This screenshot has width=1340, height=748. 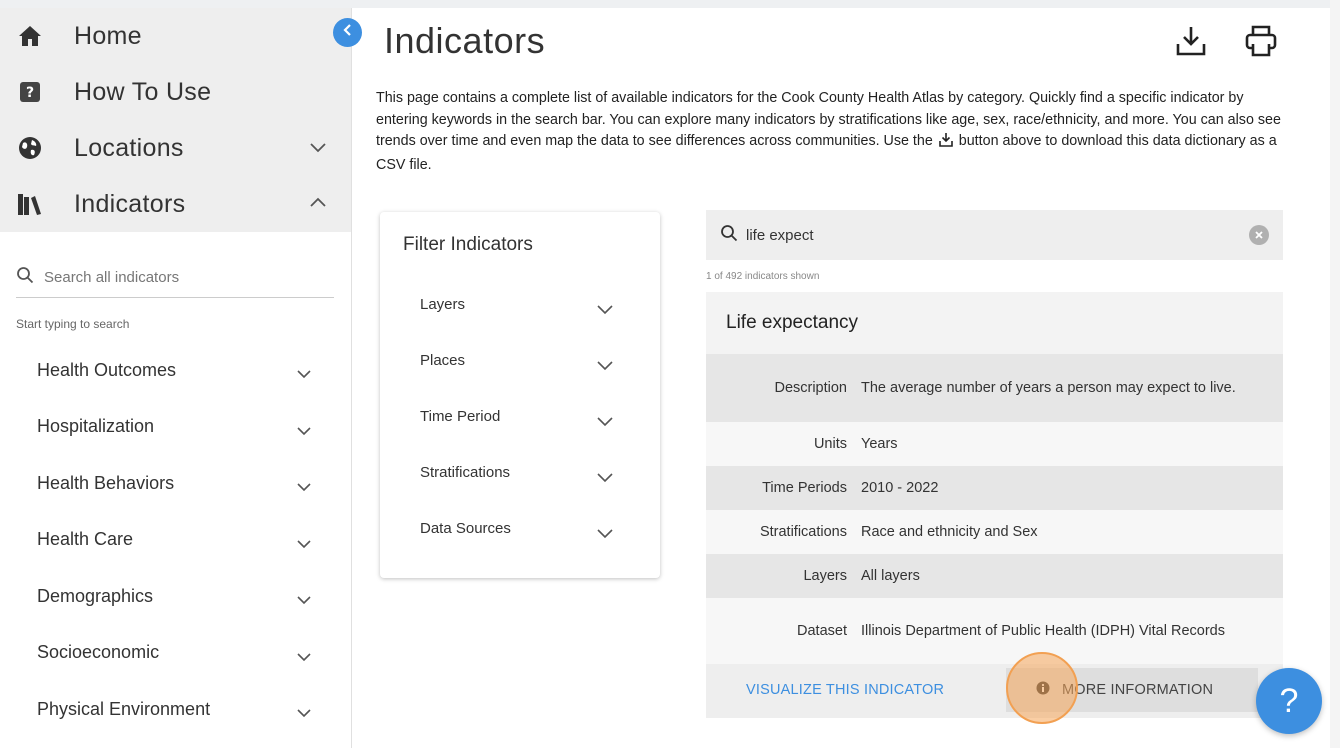 What do you see at coordinates (949, 531) in the screenshot?
I see `detail-value: Race and ethnicity and Sex` at bounding box center [949, 531].